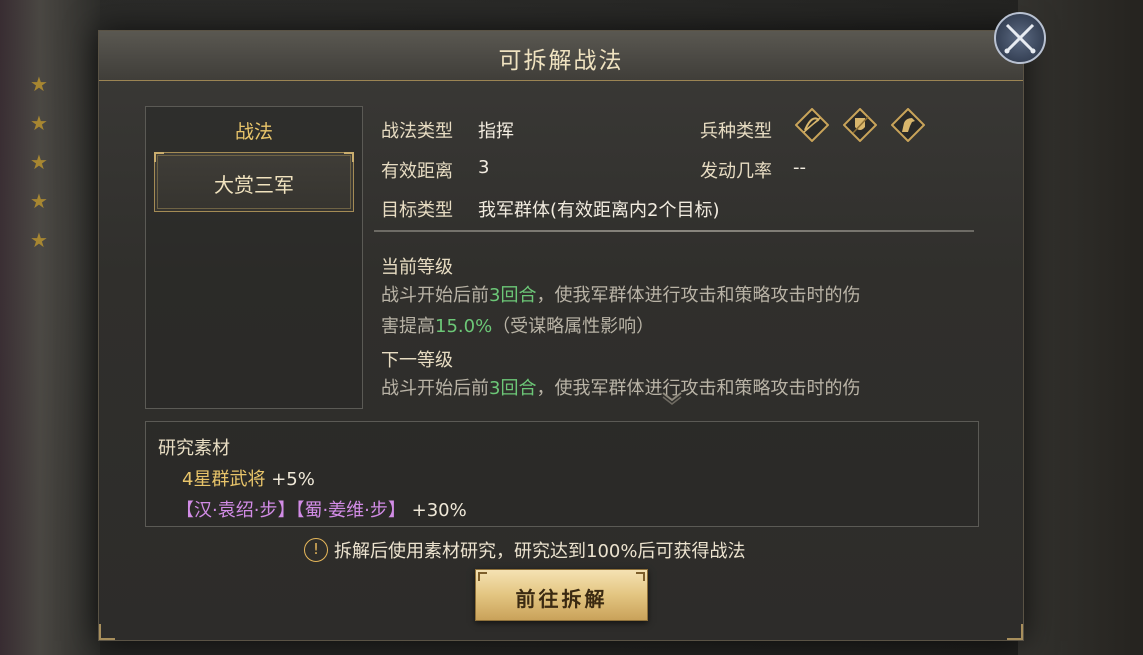  What do you see at coordinates (50, 327) in the screenshot?
I see `background-left-scene` at bounding box center [50, 327].